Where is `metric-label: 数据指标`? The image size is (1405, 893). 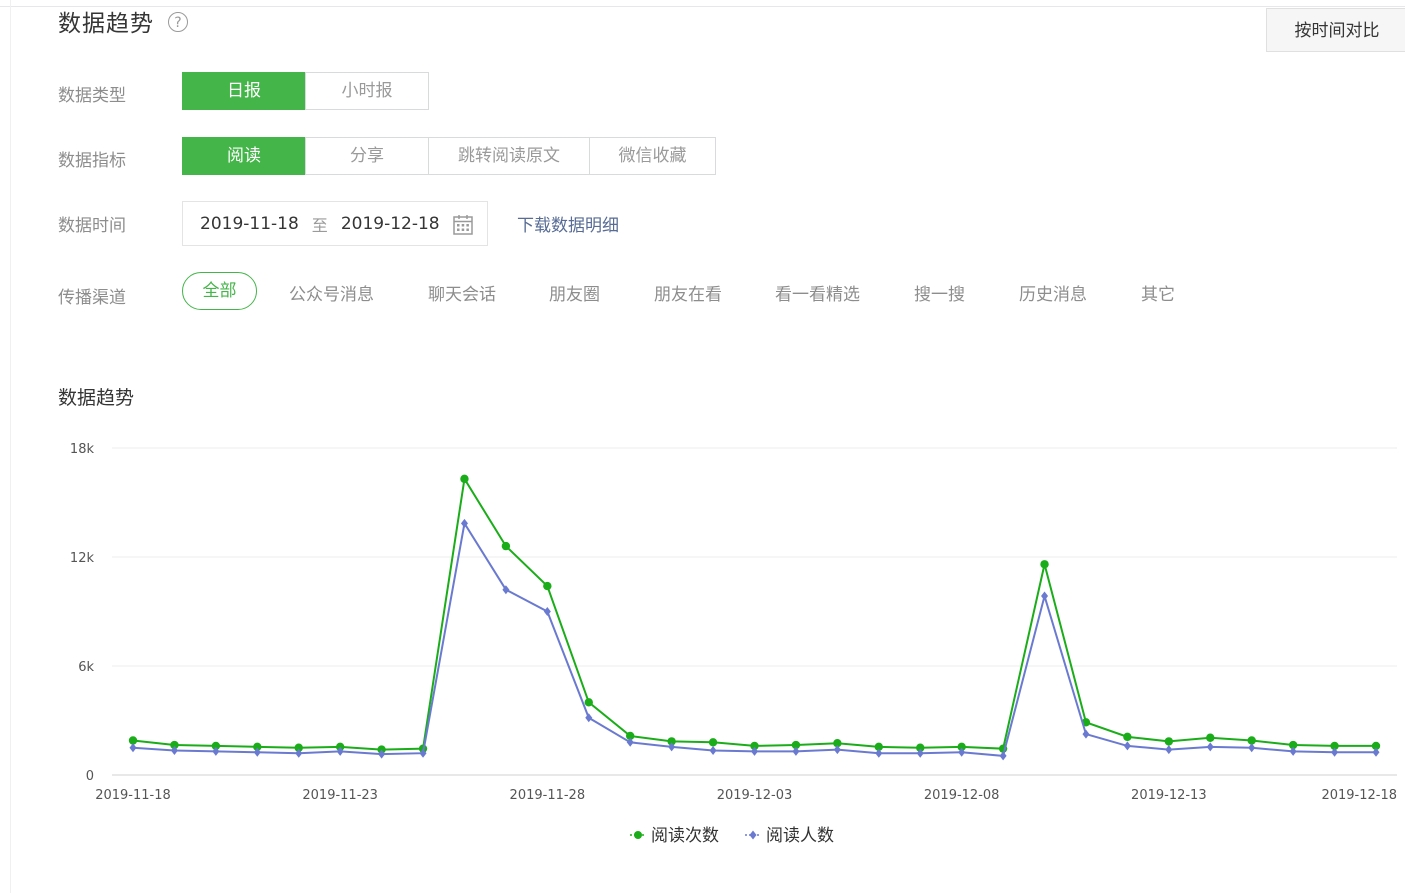 metric-label: 数据指标 is located at coordinates (92, 161).